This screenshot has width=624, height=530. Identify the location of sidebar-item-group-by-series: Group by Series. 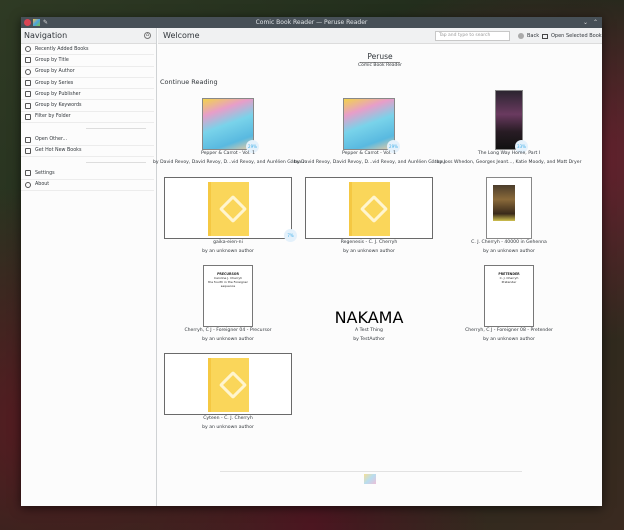
(87, 84).